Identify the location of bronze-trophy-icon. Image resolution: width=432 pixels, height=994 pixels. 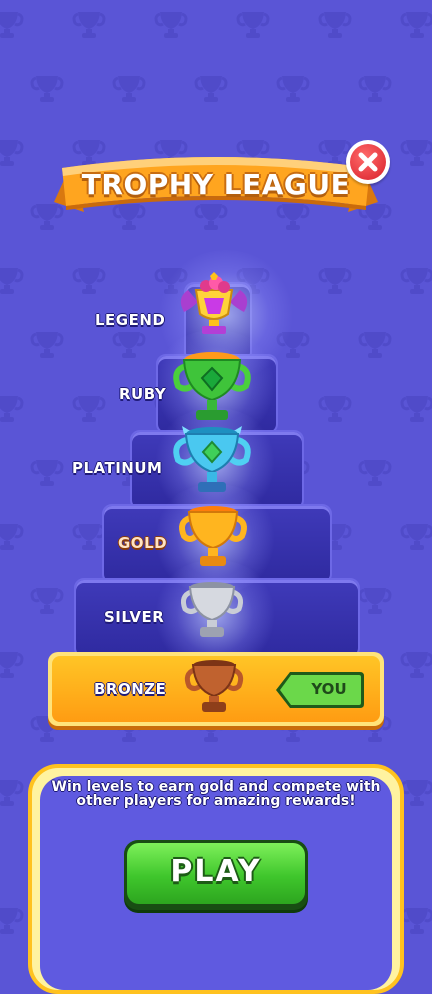
(214, 687).